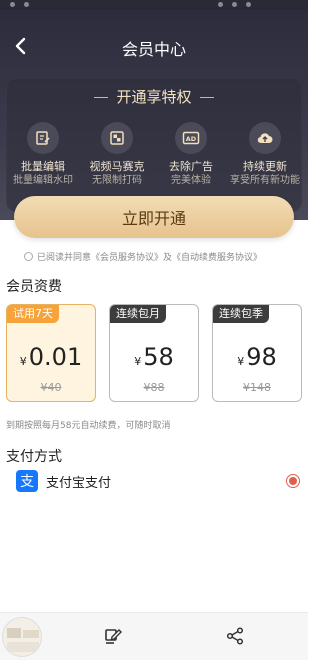 The height and width of the screenshot is (660, 320). I want to click on fees-section-title: 会员资费, so click(34, 287).